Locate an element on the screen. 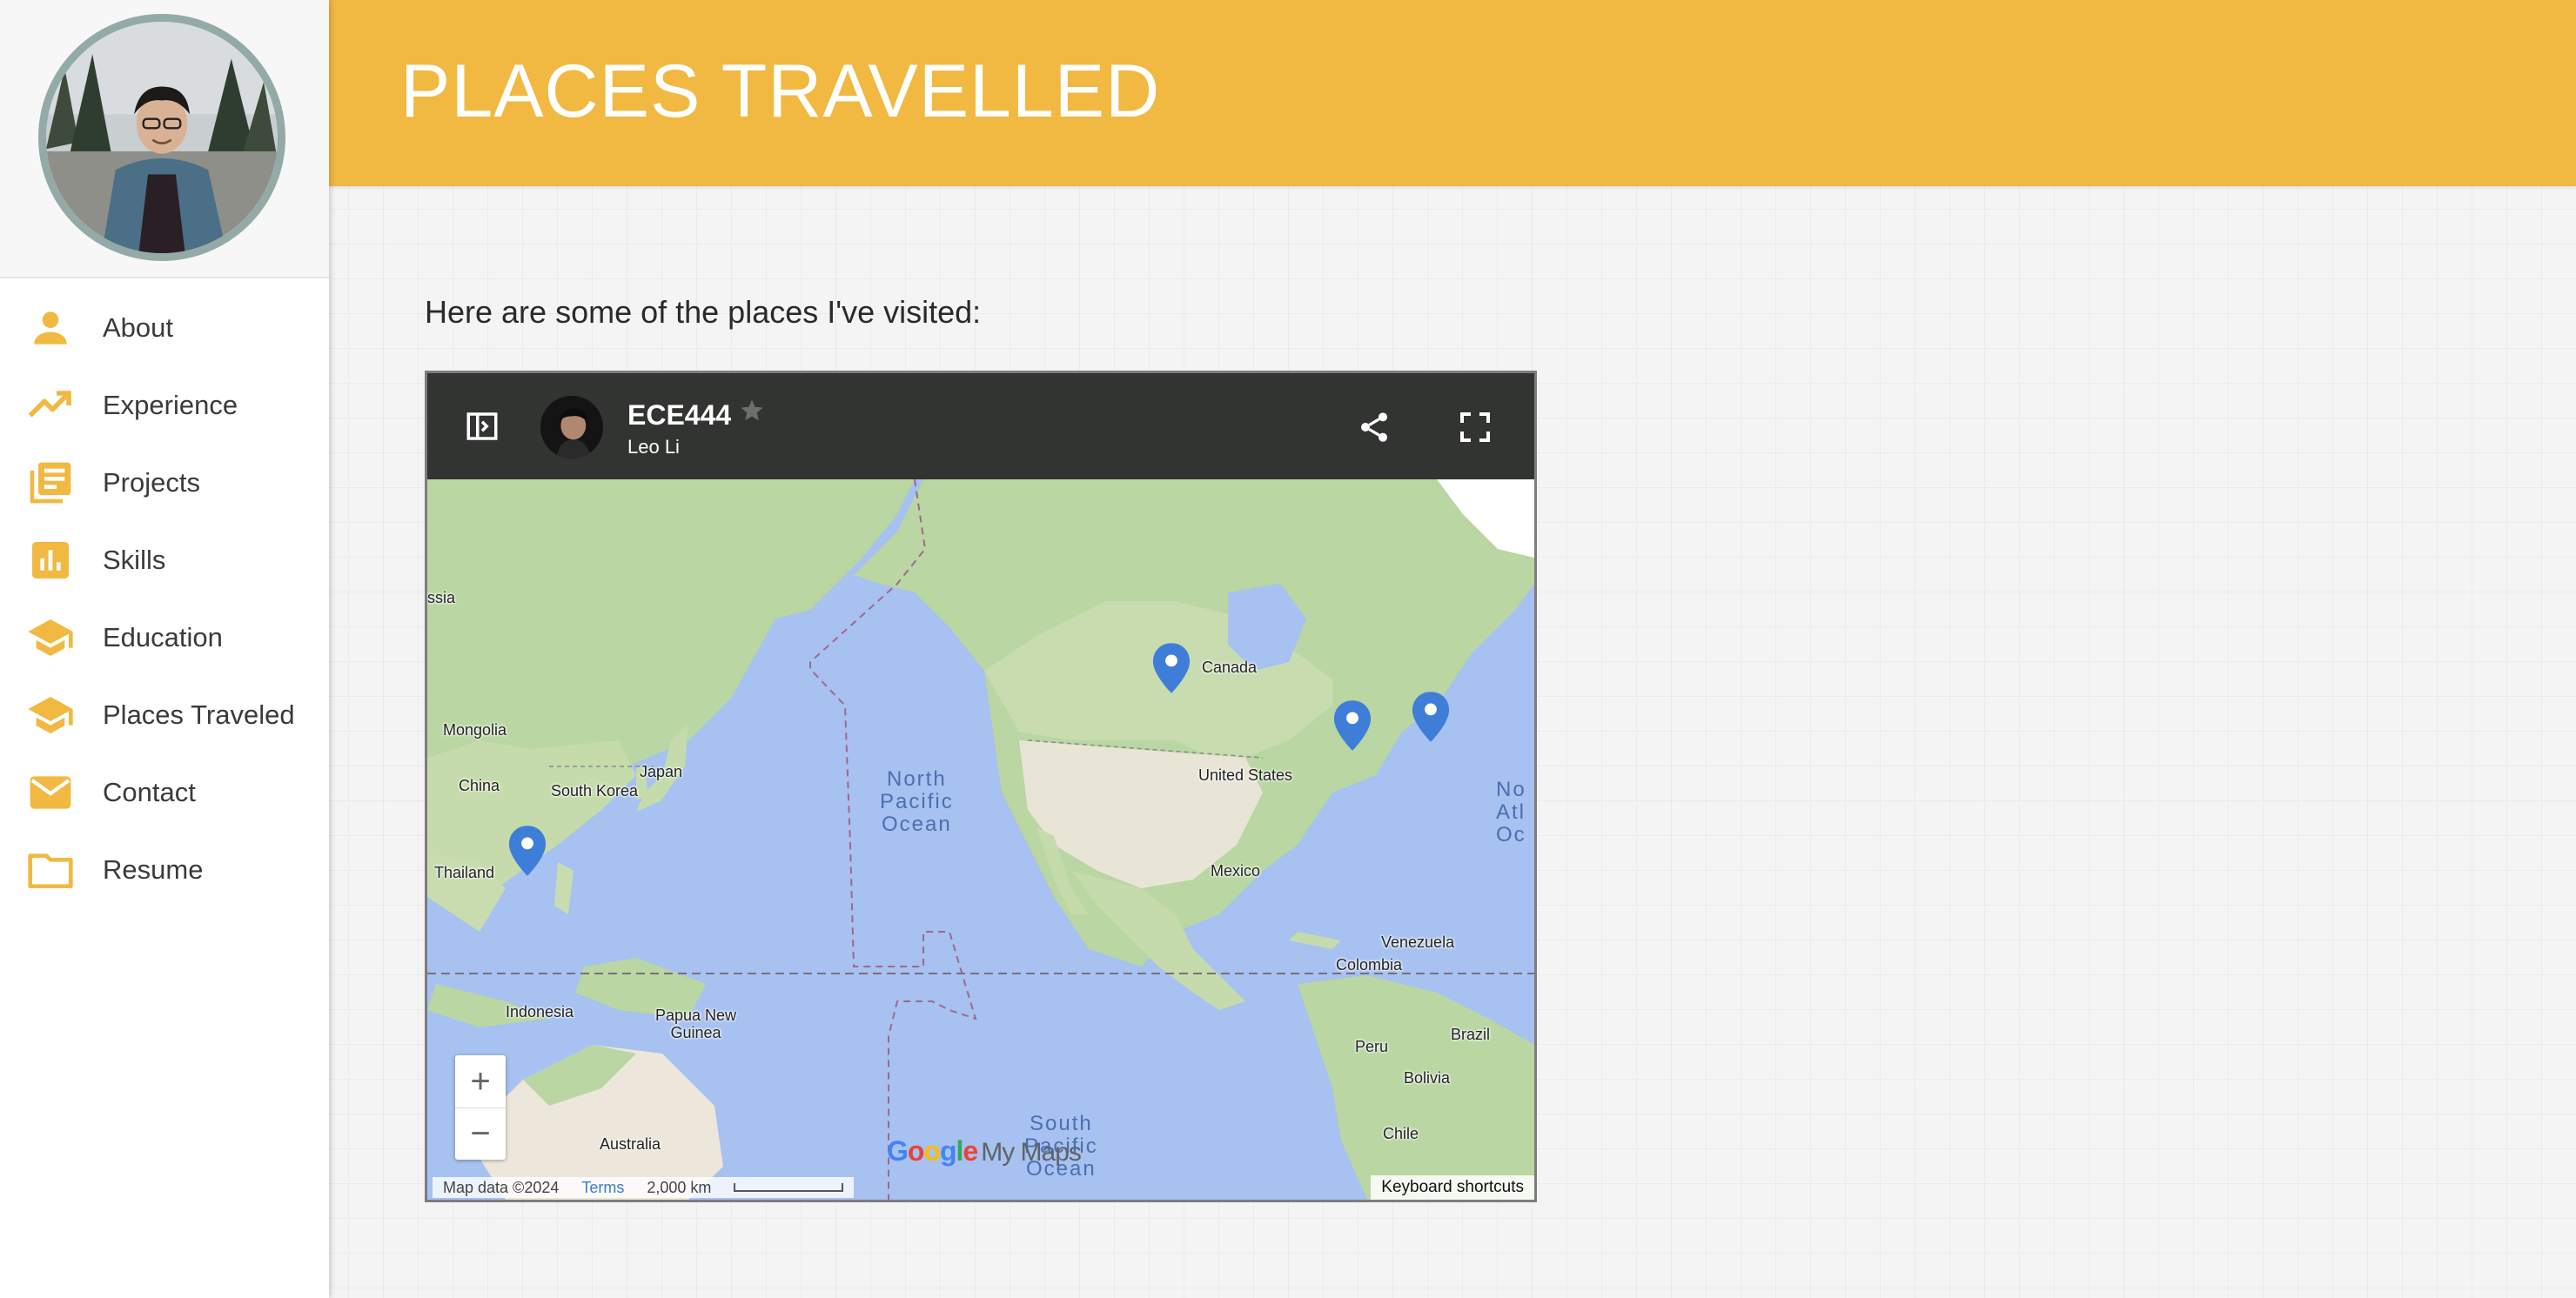 Image resolution: width=2576 pixels, height=1298 pixels. map-label-north-atlantic: No Atl Oc is located at coordinates (1511, 812).